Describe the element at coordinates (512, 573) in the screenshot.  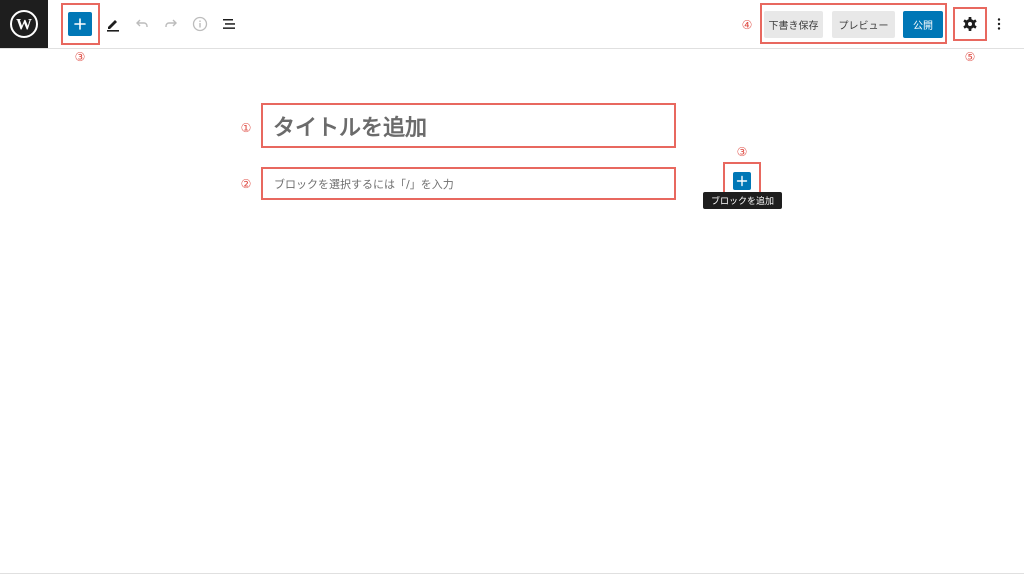
I see `bottom-divider` at that location.